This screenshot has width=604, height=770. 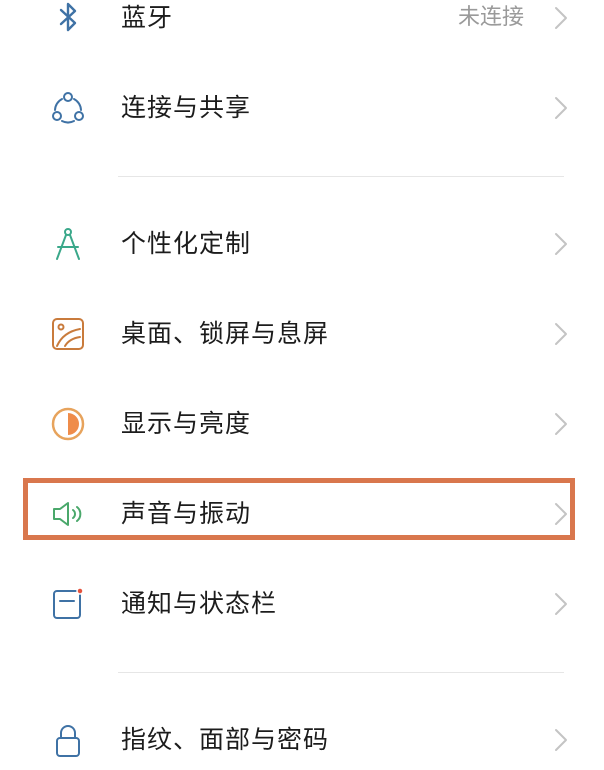 What do you see at coordinates (199, 603) in the screenshot?
I see `notification-statusbar-label: 通知与状态栏` at bounding box center [199, 603].